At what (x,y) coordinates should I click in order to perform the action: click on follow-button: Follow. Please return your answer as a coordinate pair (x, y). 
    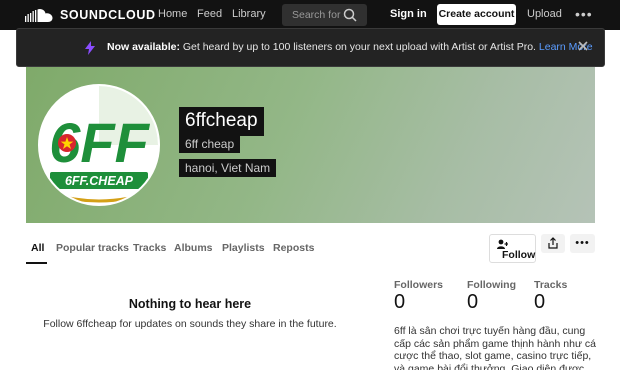
    Looking at the image, I should click on (512, 248).